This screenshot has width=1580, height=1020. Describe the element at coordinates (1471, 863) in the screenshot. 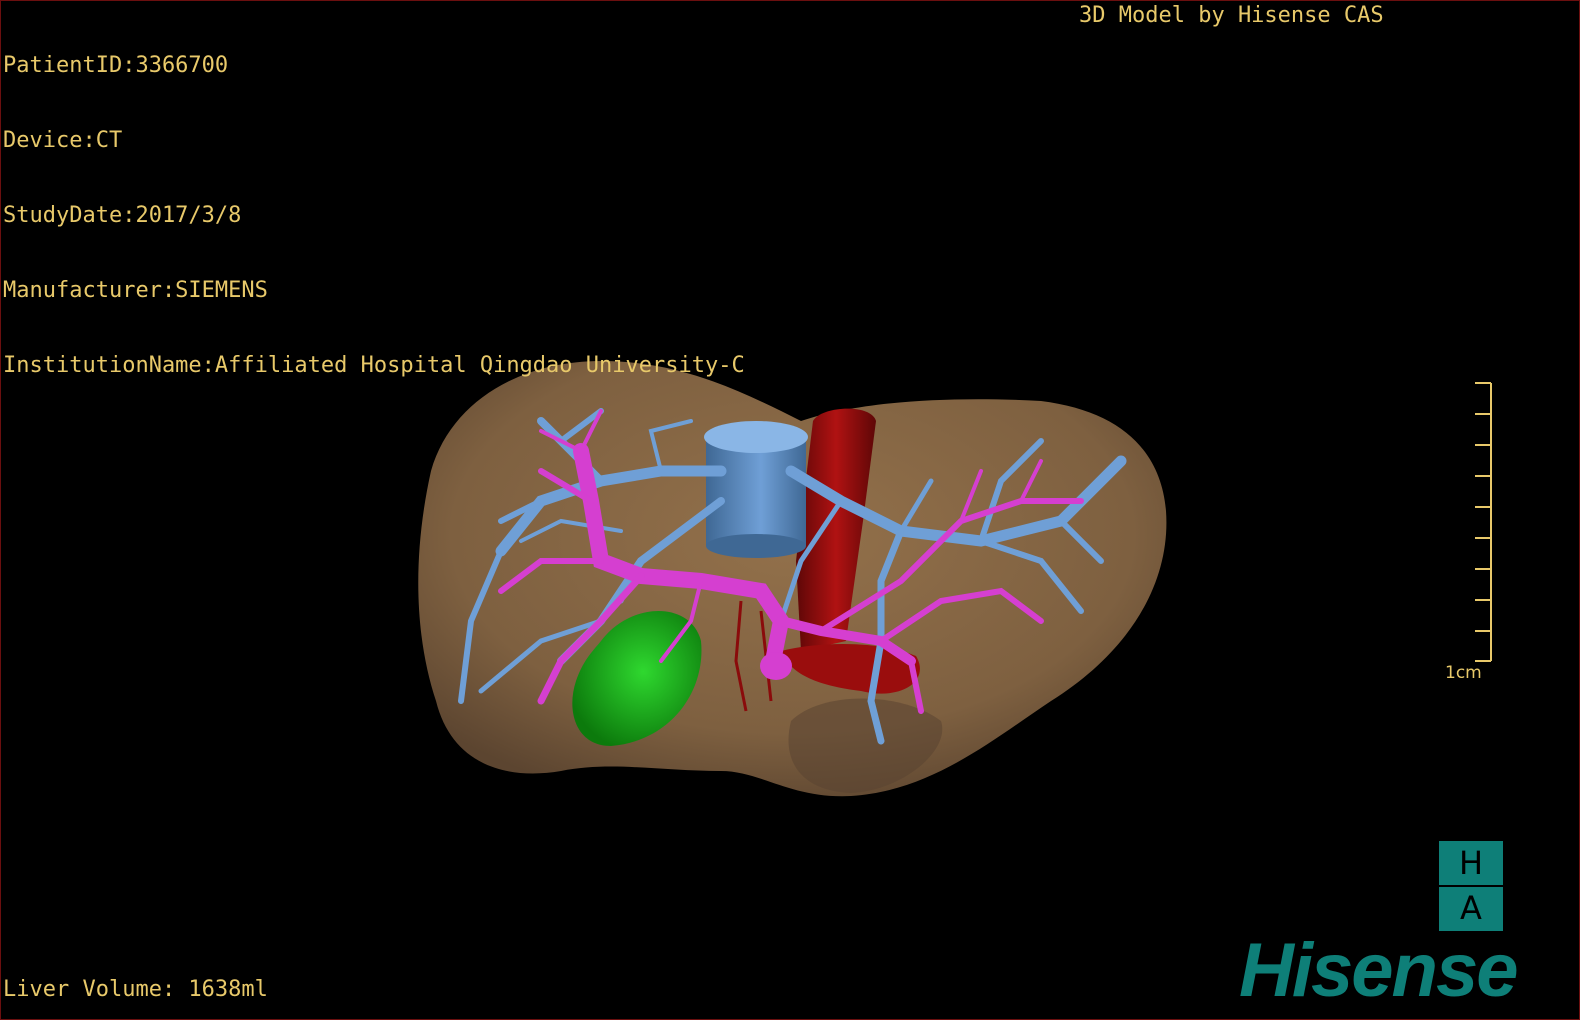

I see `ha-logo-letter-h: H` at that location.